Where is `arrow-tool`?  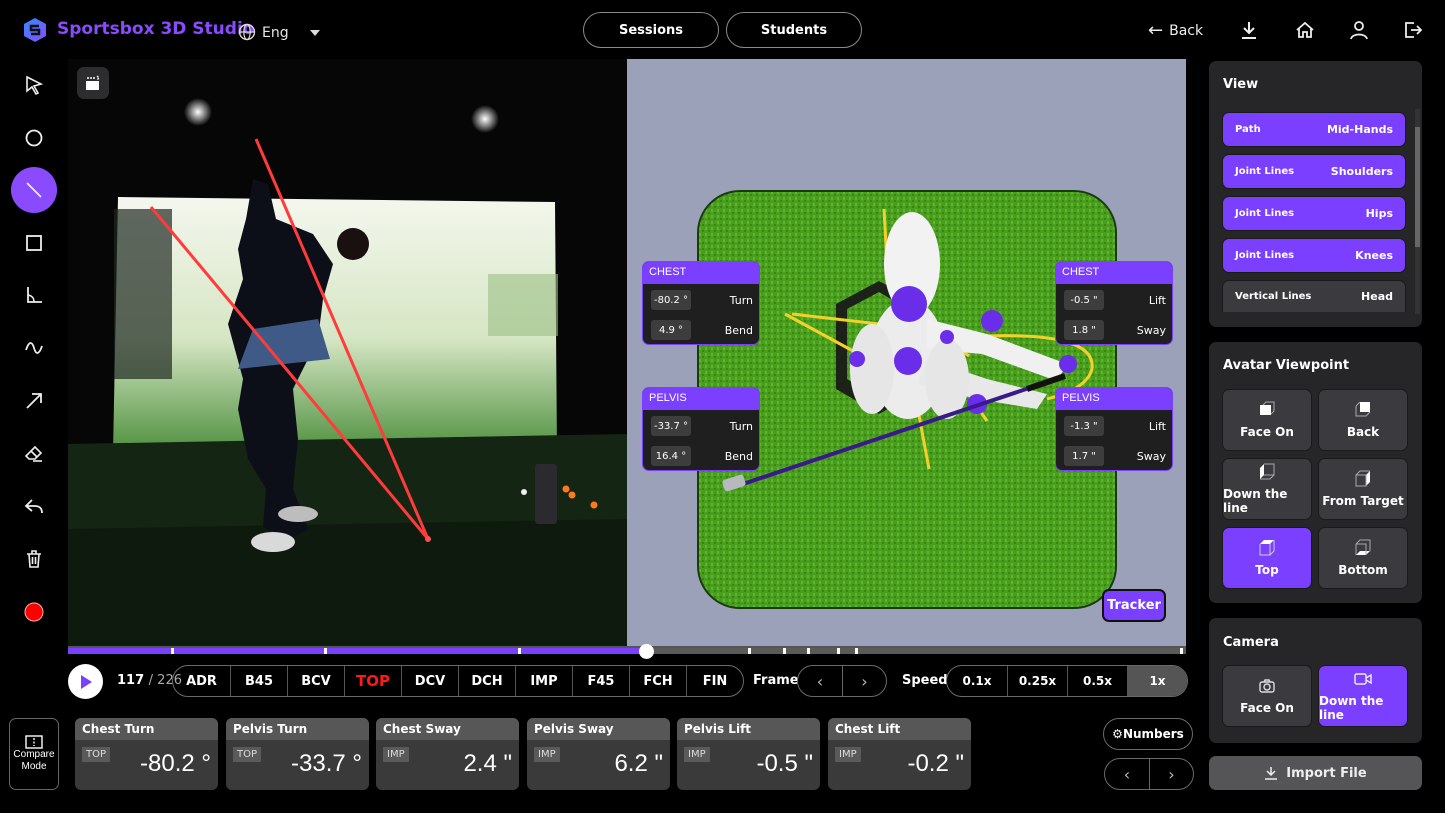
arrow-tool is located at coordinates (34, 401).